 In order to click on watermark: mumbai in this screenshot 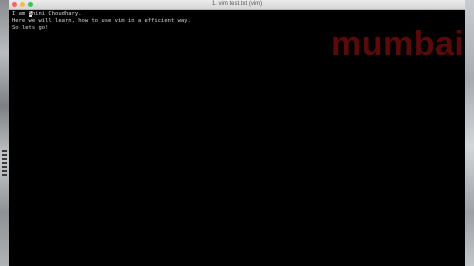, I will do `click(398, 44)`.